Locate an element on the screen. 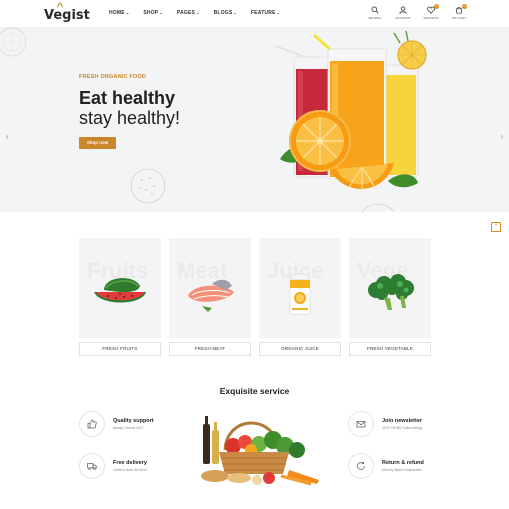  nav-label: HOME is located at coordinates (117, 13).